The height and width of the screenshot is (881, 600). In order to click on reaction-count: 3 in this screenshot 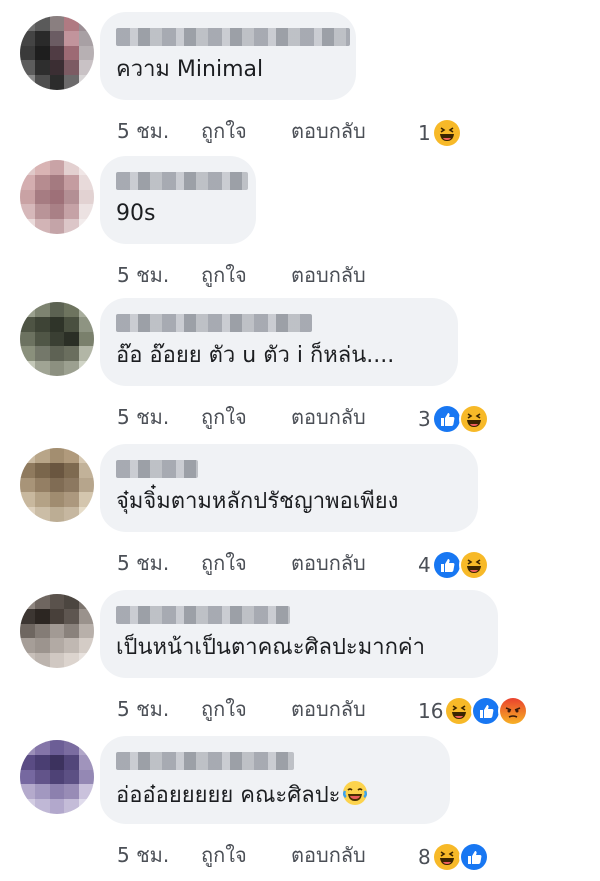, I will do `click(424, 419)`.